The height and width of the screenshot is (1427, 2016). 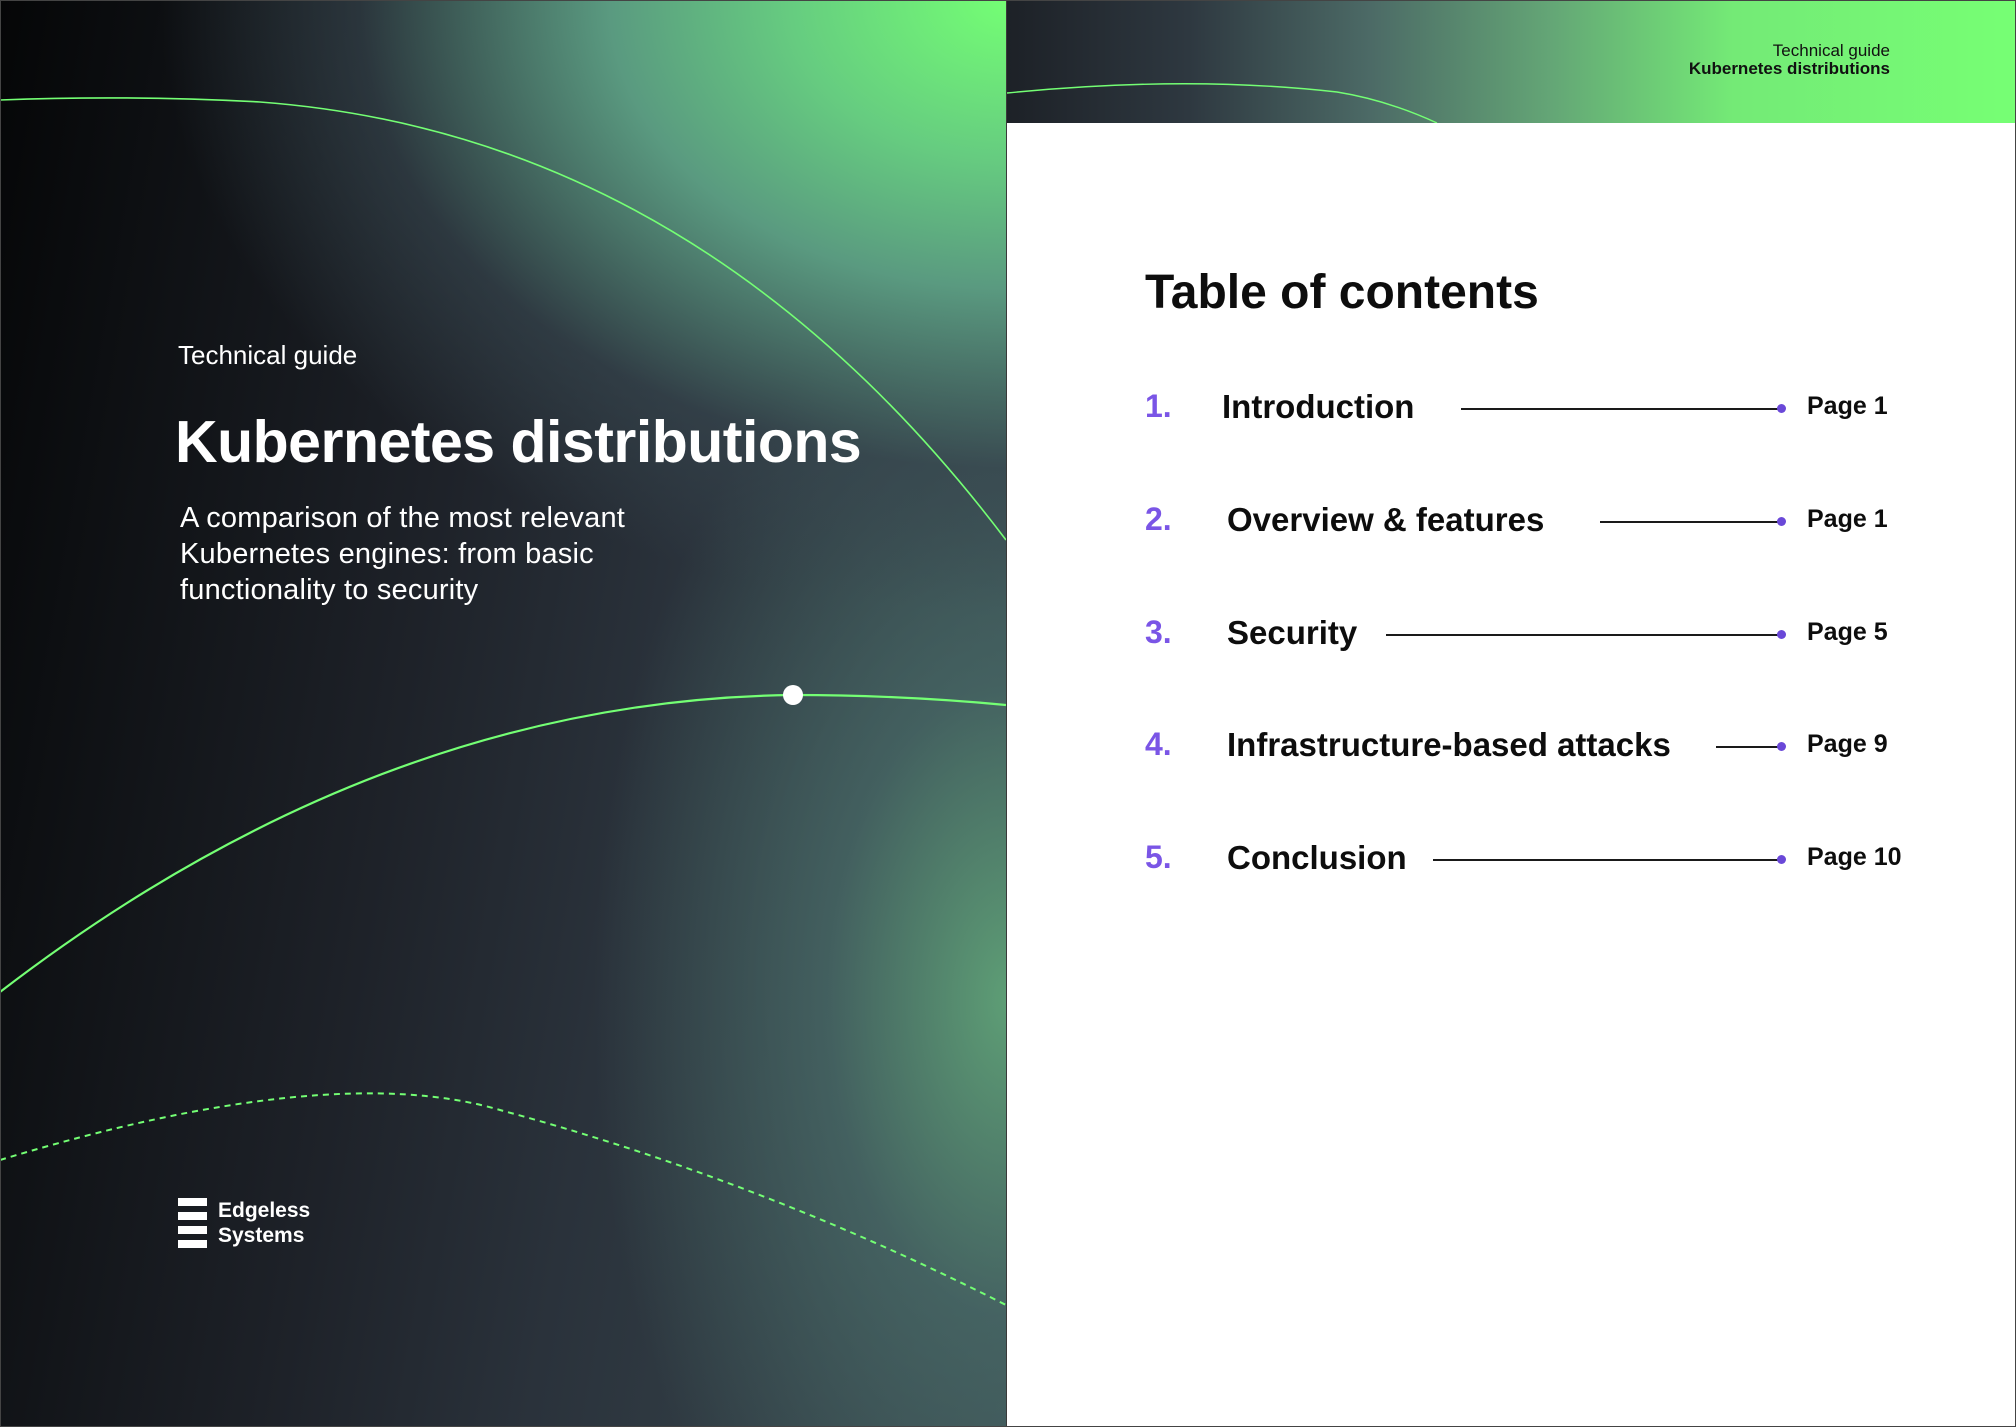 I want to click on toc-item-number: 4., so click(x=1158, y=744).